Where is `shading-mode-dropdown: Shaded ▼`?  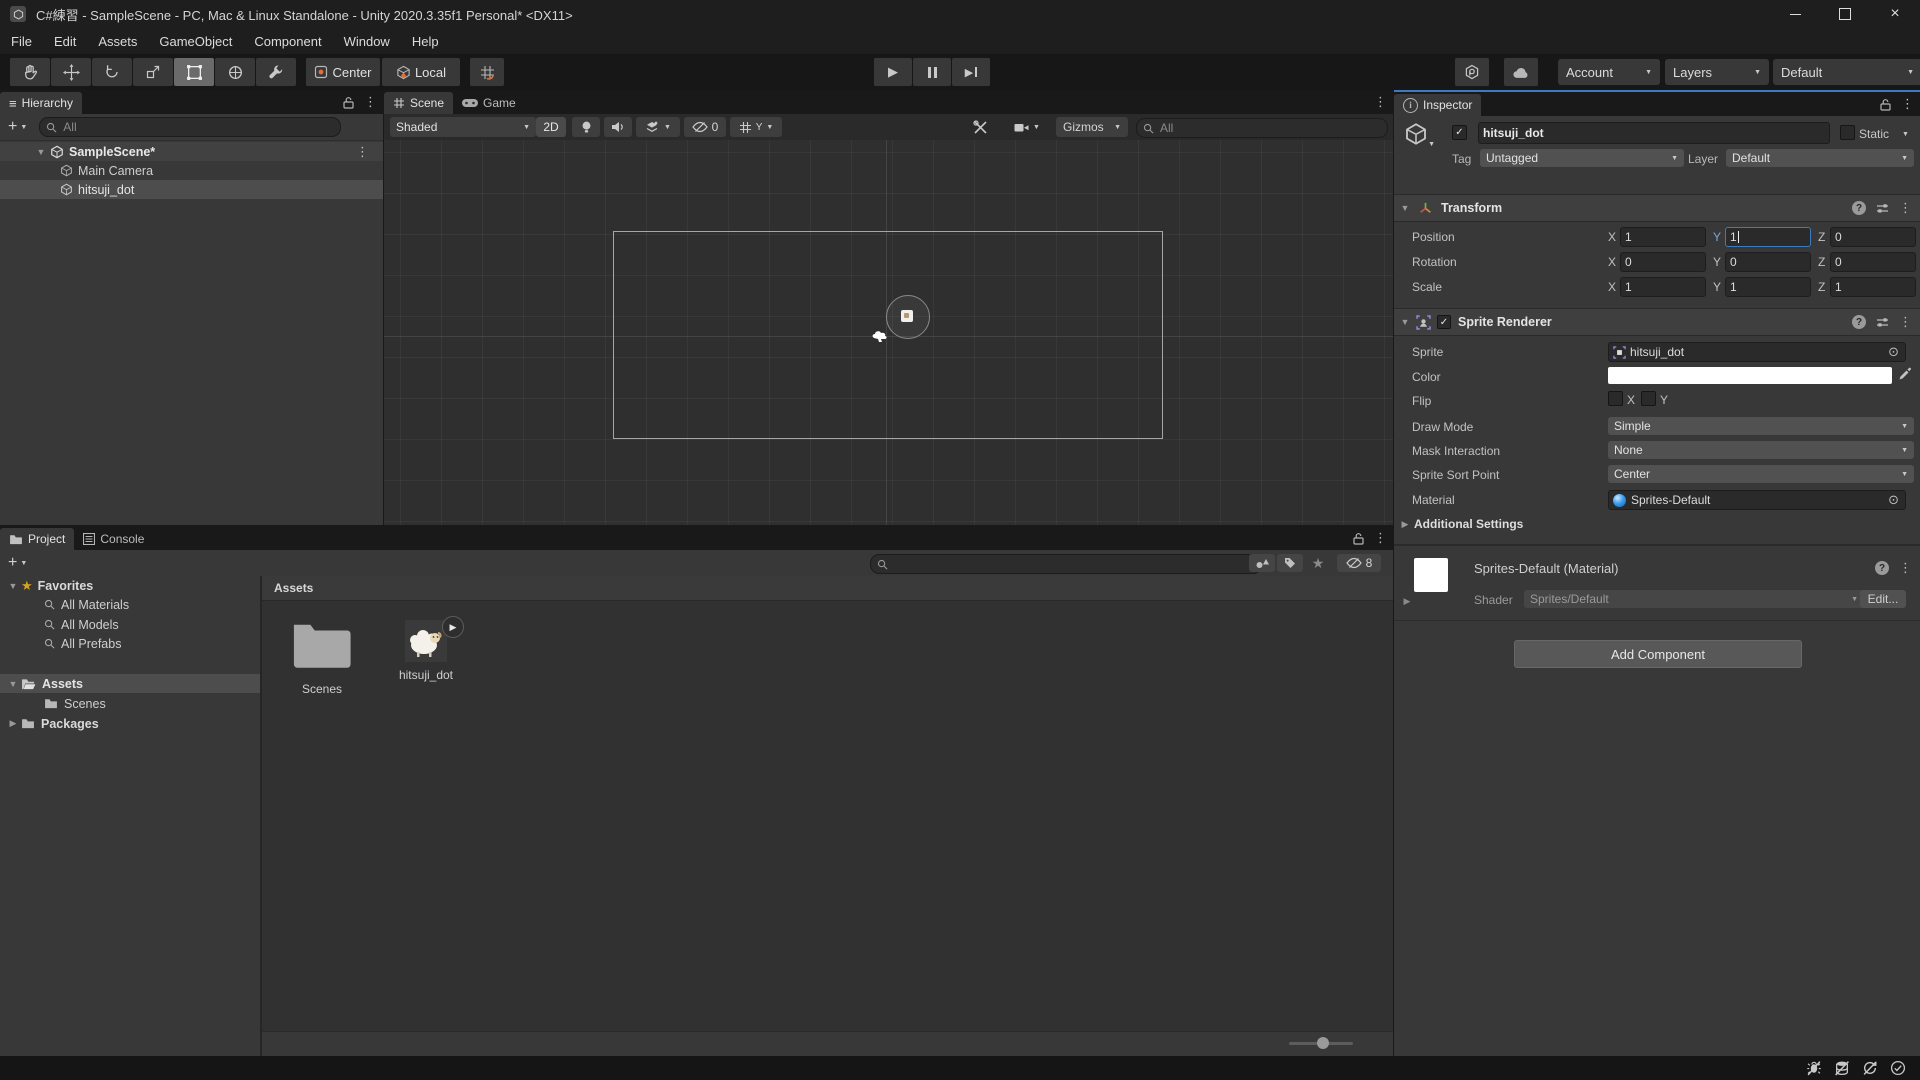 shading-mode-dropdown: Shaded ▼ is located at coordinates (463, 127).